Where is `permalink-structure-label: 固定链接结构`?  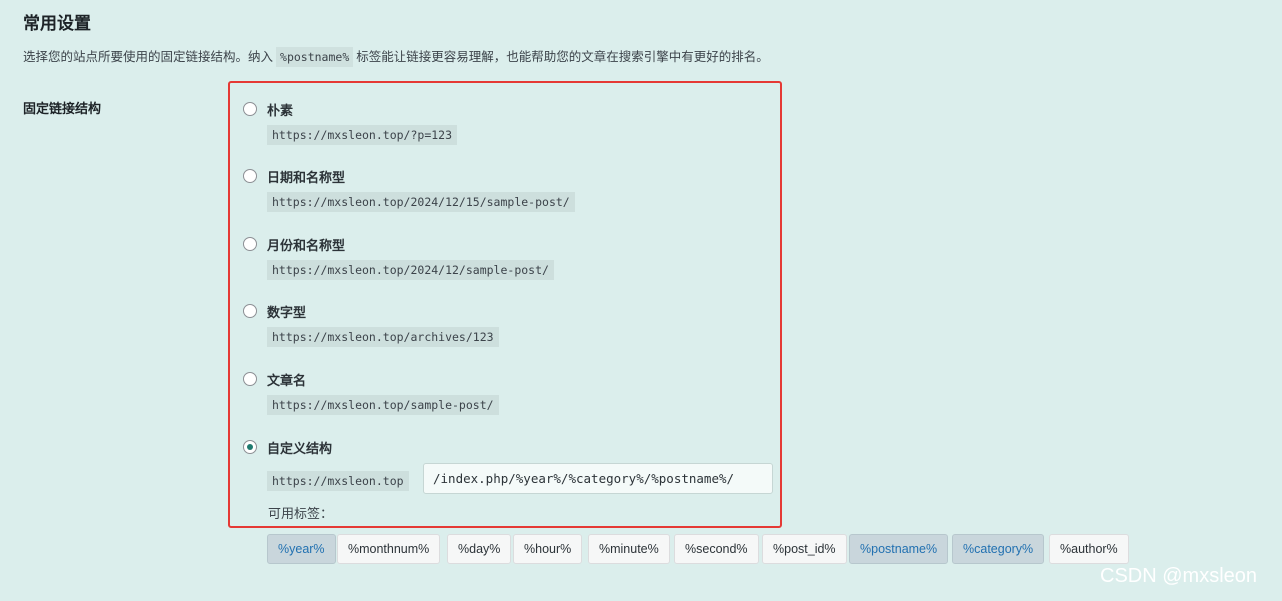
permalink-structure-label: 固定链接结构 is located at coordinates (62, 109).